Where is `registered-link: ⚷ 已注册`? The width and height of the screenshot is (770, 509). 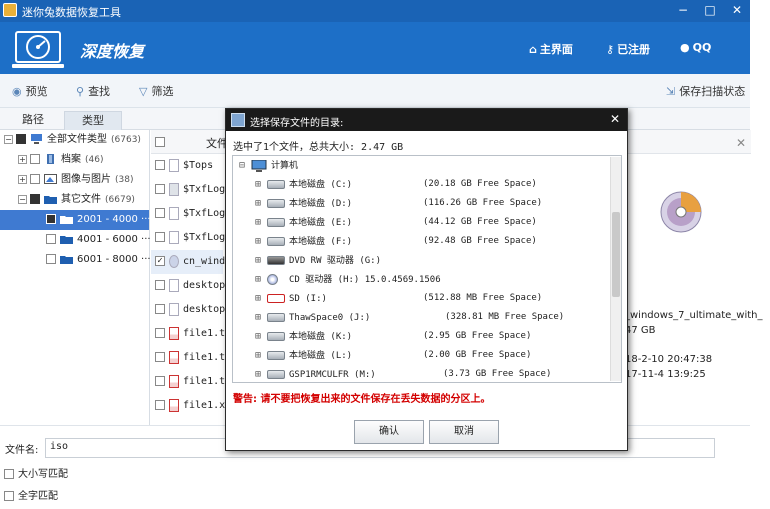 registered-link: ⚷ 已注册 is located at coordinates (628, 49).